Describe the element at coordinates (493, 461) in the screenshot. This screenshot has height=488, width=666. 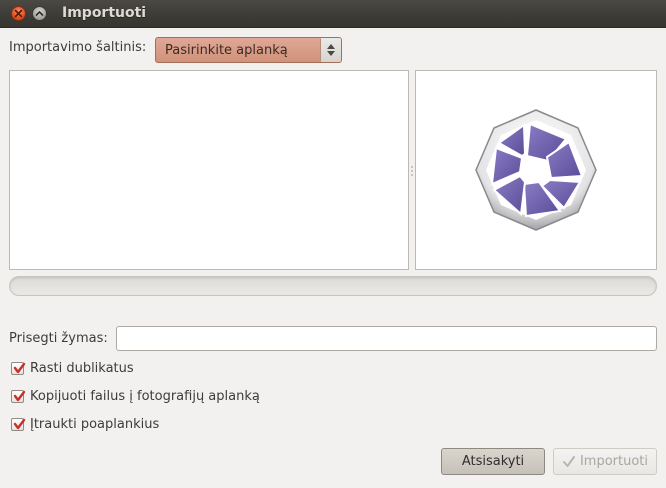
I see `cancel-button: Atsisakyti` at that location.